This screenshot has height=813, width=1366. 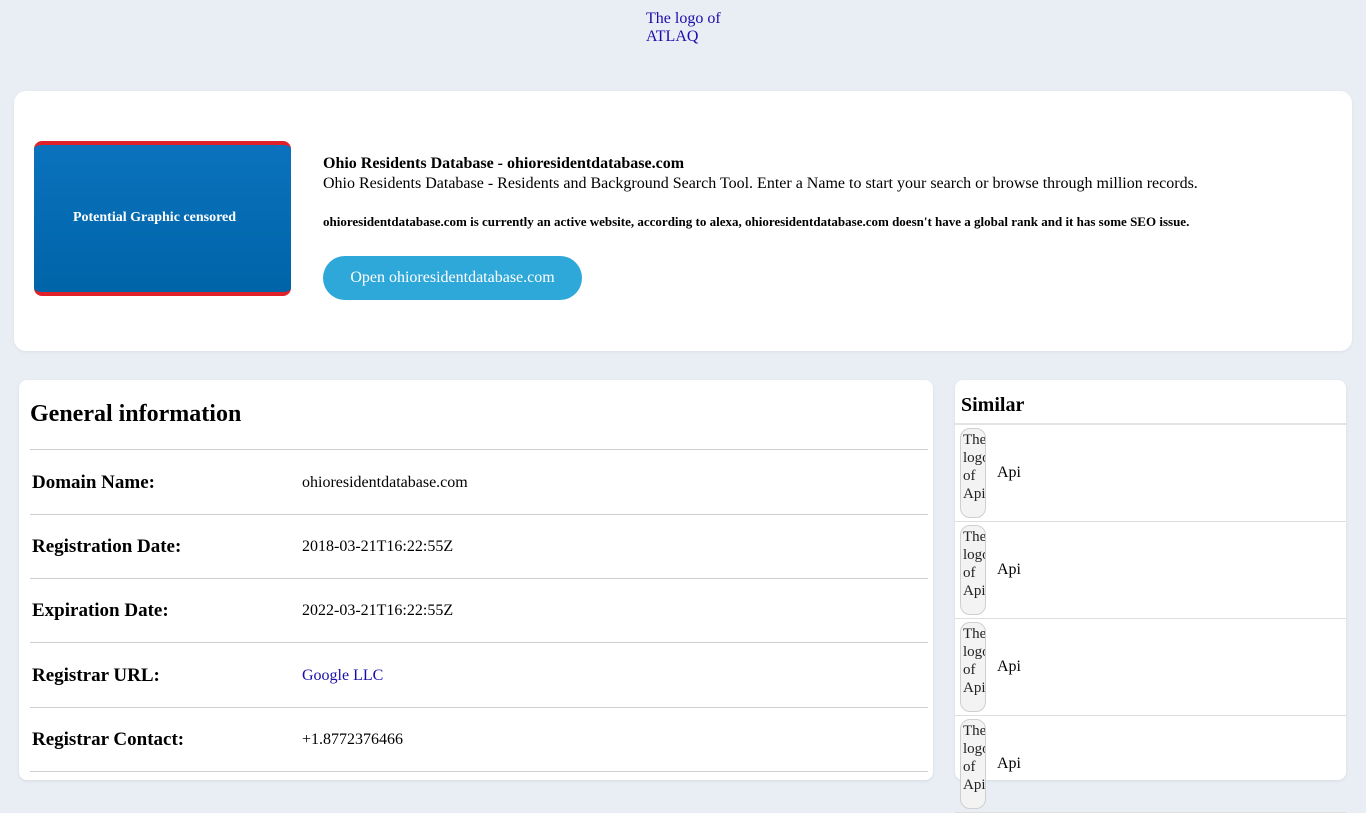 I want to click on site-thumbnail: Potential Graphic censored, so click(x=162, y=218).